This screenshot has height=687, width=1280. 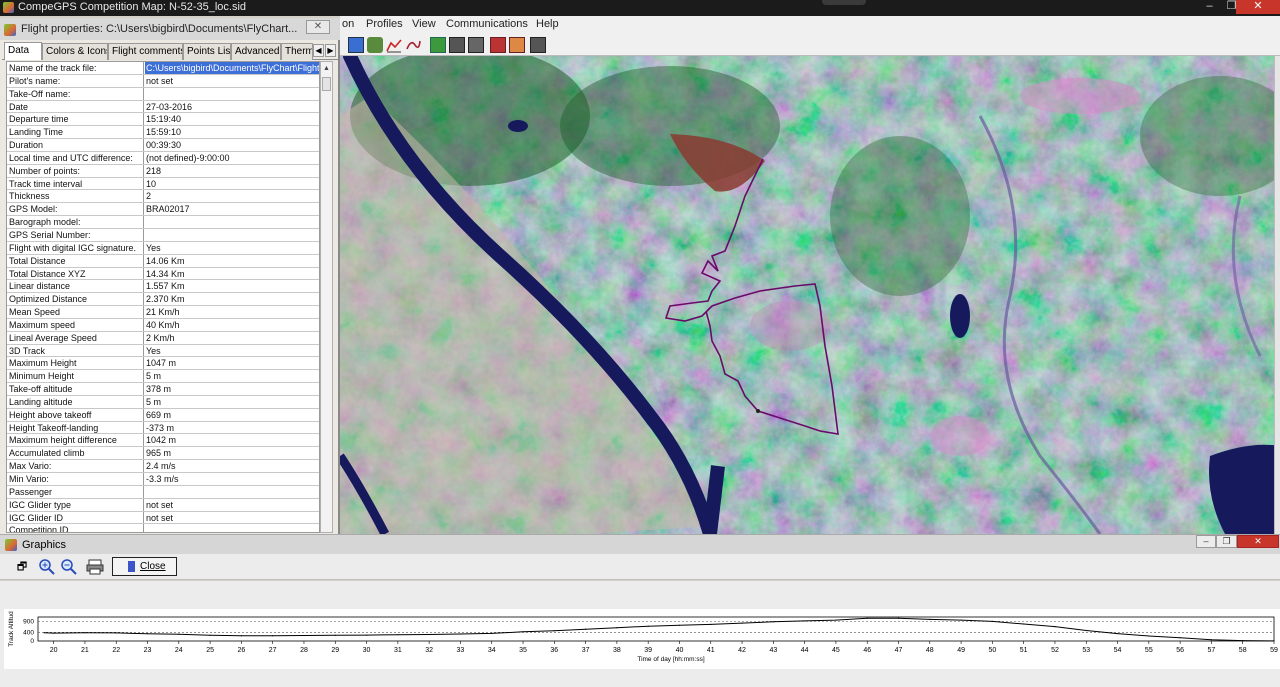 I want to click on terrain-icon, so click(x=375, y=45).